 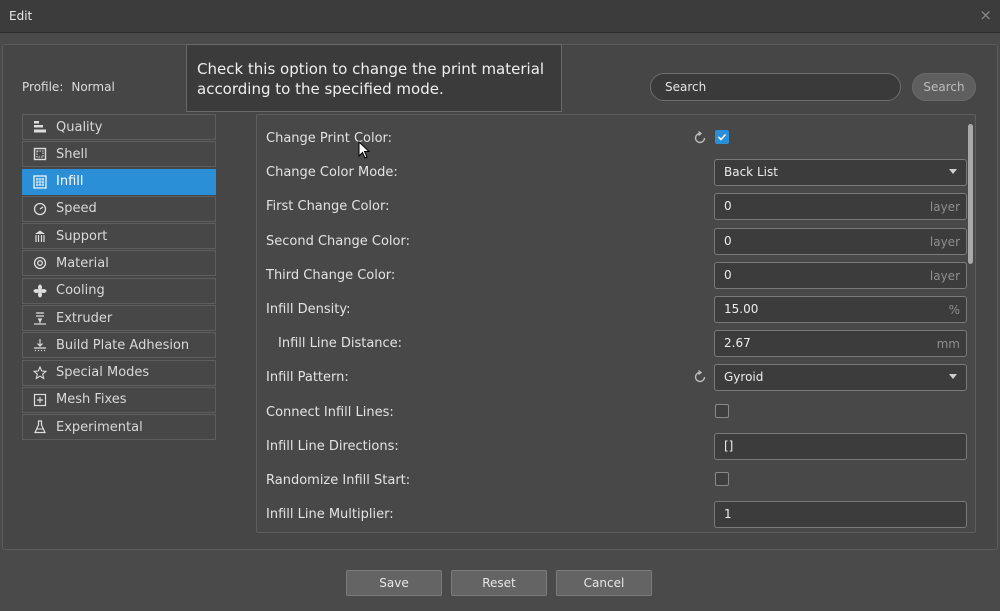 What do you see at coordinates (40, 345) in the screenshot?
I see `build-plate-icon` at bounding box center [40, 345].